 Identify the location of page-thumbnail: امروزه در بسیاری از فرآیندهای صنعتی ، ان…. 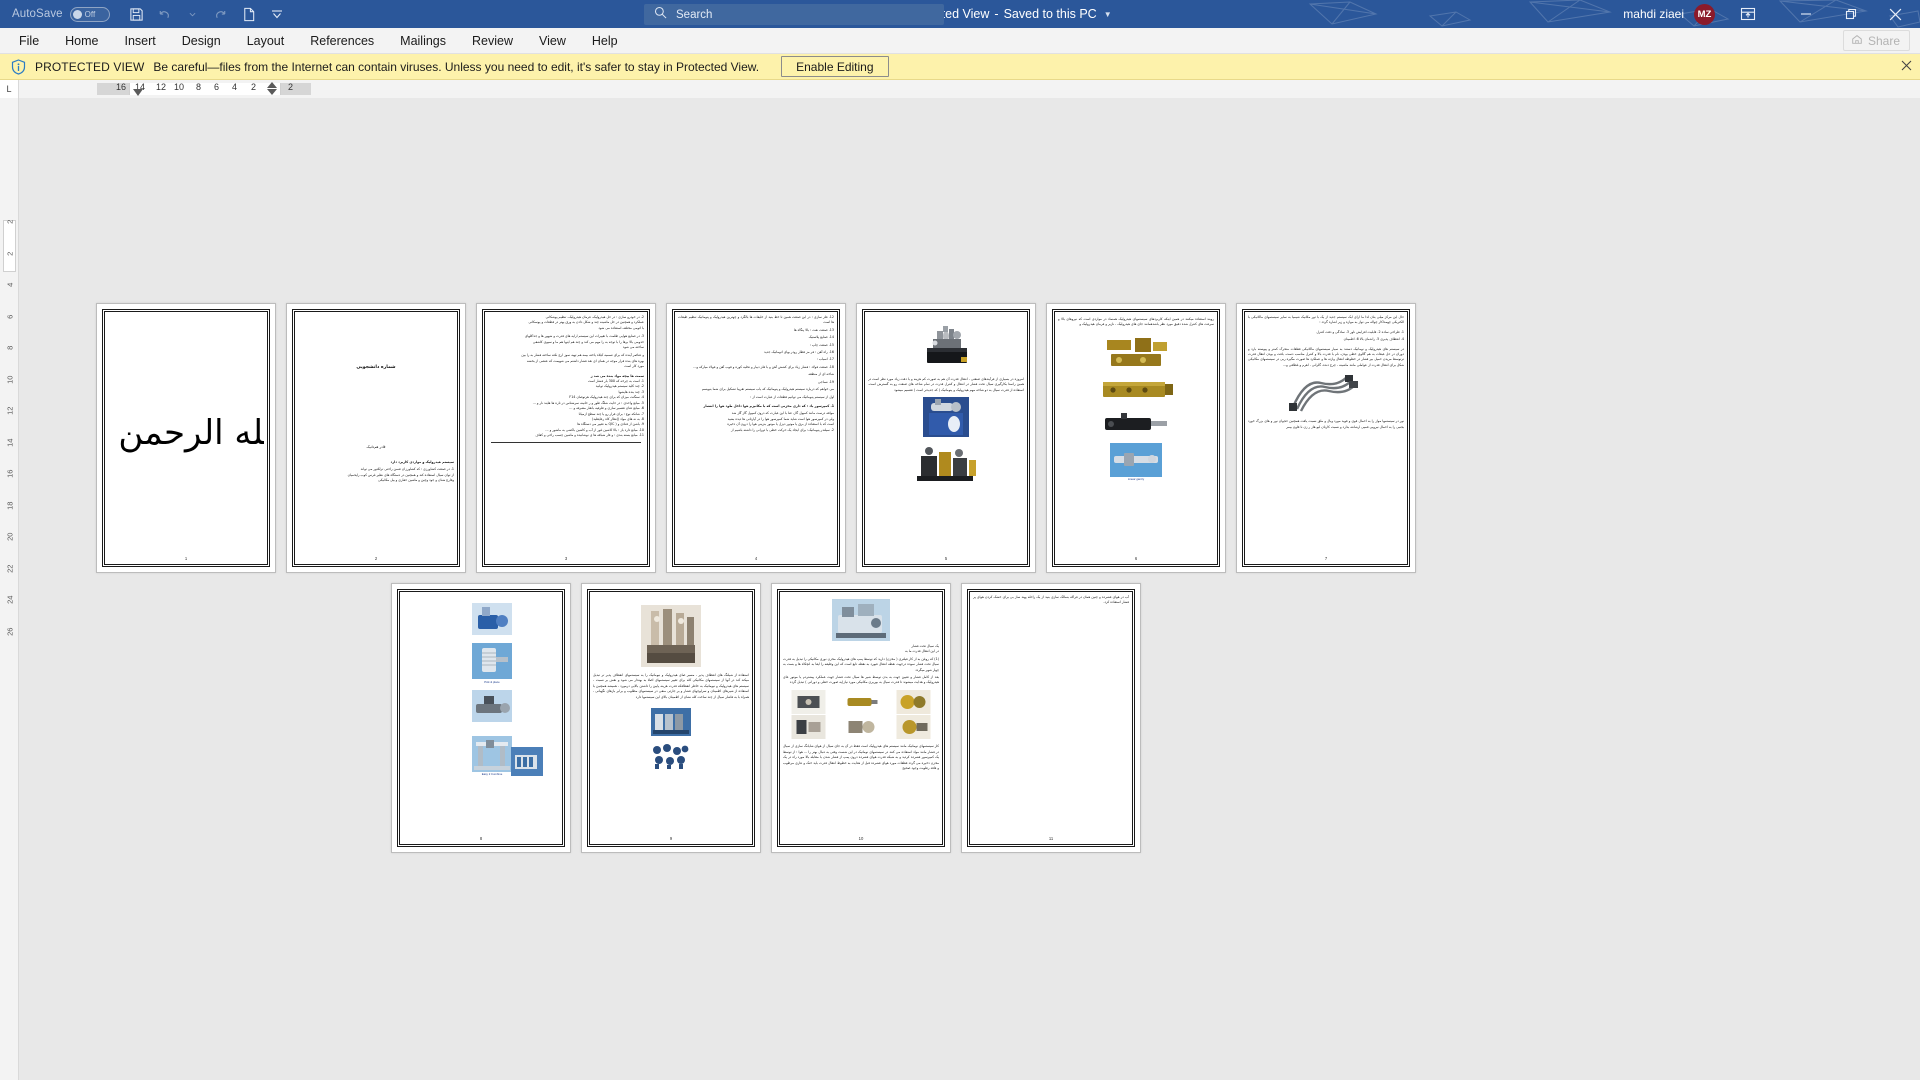
(946, 438).